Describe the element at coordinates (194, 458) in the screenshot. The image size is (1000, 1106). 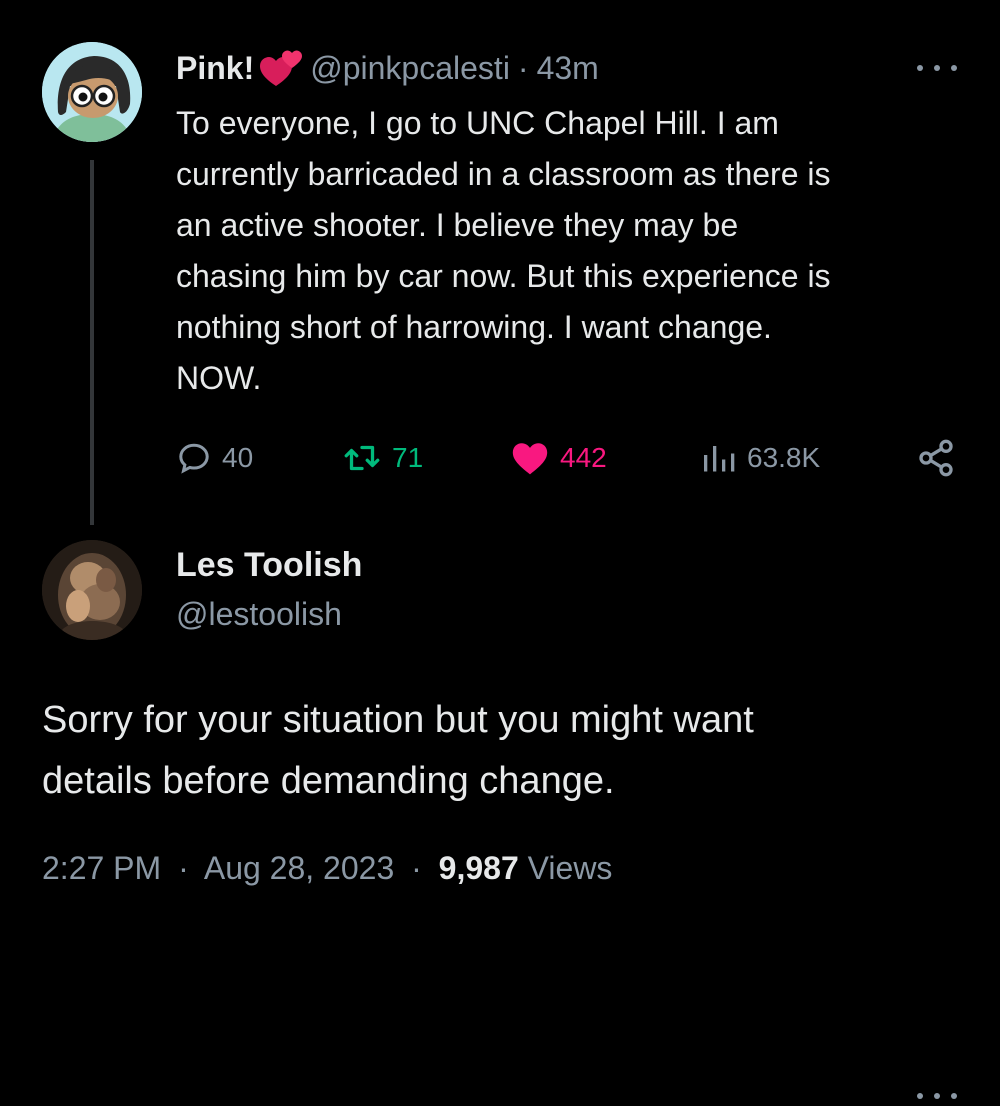
I see `reply-icon` at that location.